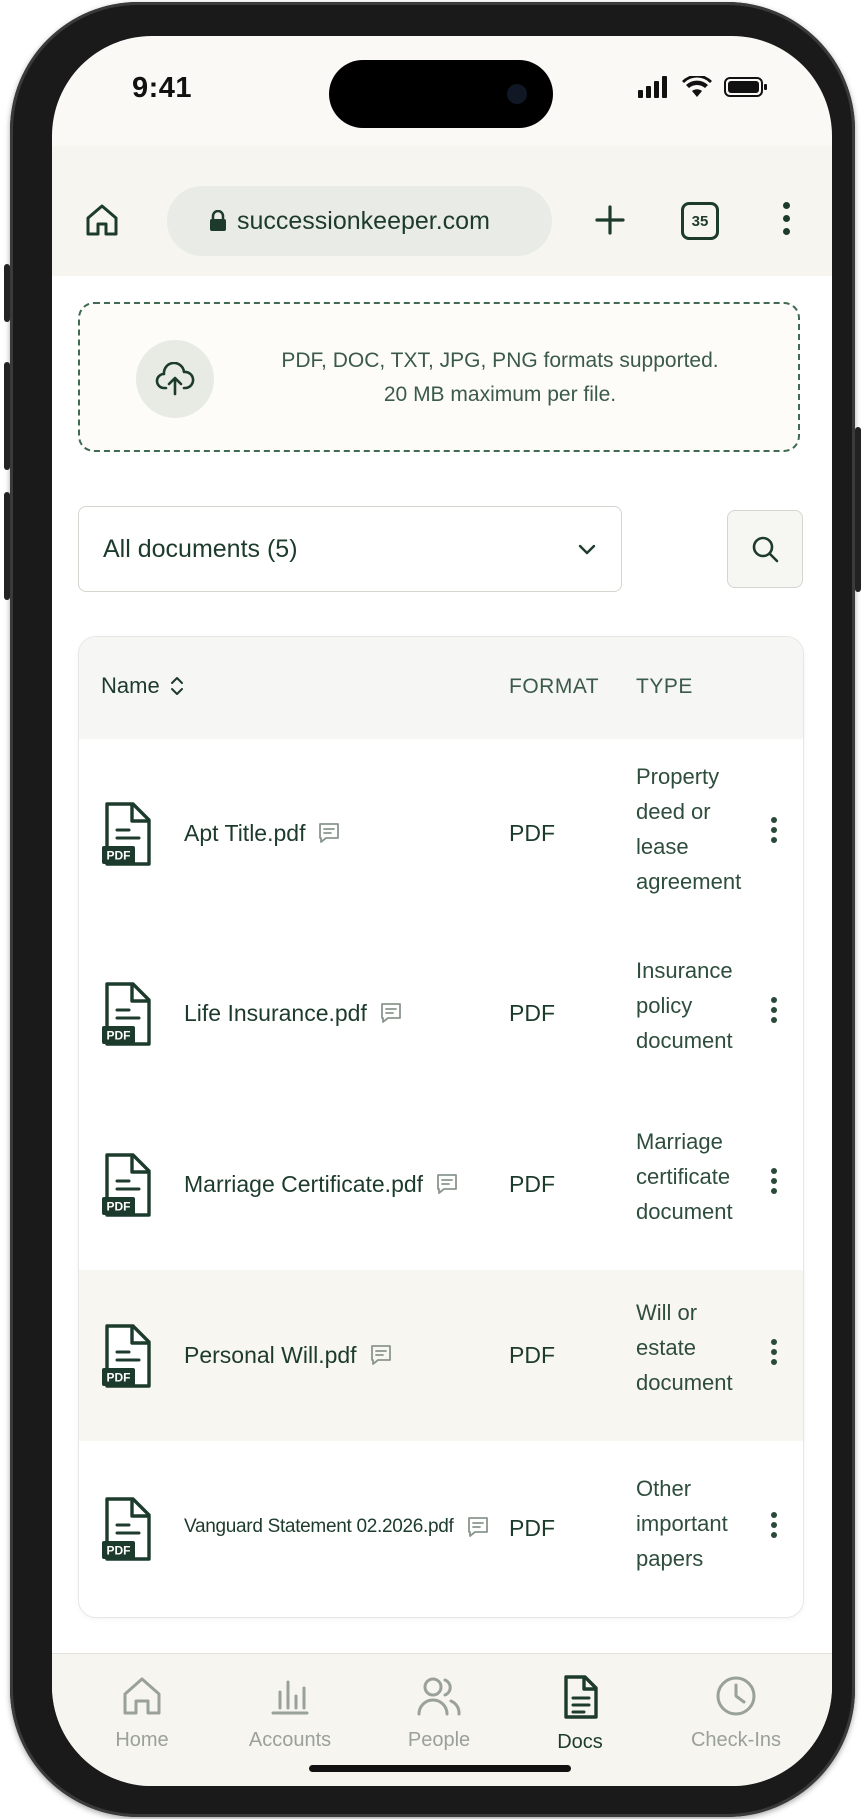  Describe the element at coordinates (689, 829) in the screenshot. I see `file-type: Property deed or lease agreement` at that location.